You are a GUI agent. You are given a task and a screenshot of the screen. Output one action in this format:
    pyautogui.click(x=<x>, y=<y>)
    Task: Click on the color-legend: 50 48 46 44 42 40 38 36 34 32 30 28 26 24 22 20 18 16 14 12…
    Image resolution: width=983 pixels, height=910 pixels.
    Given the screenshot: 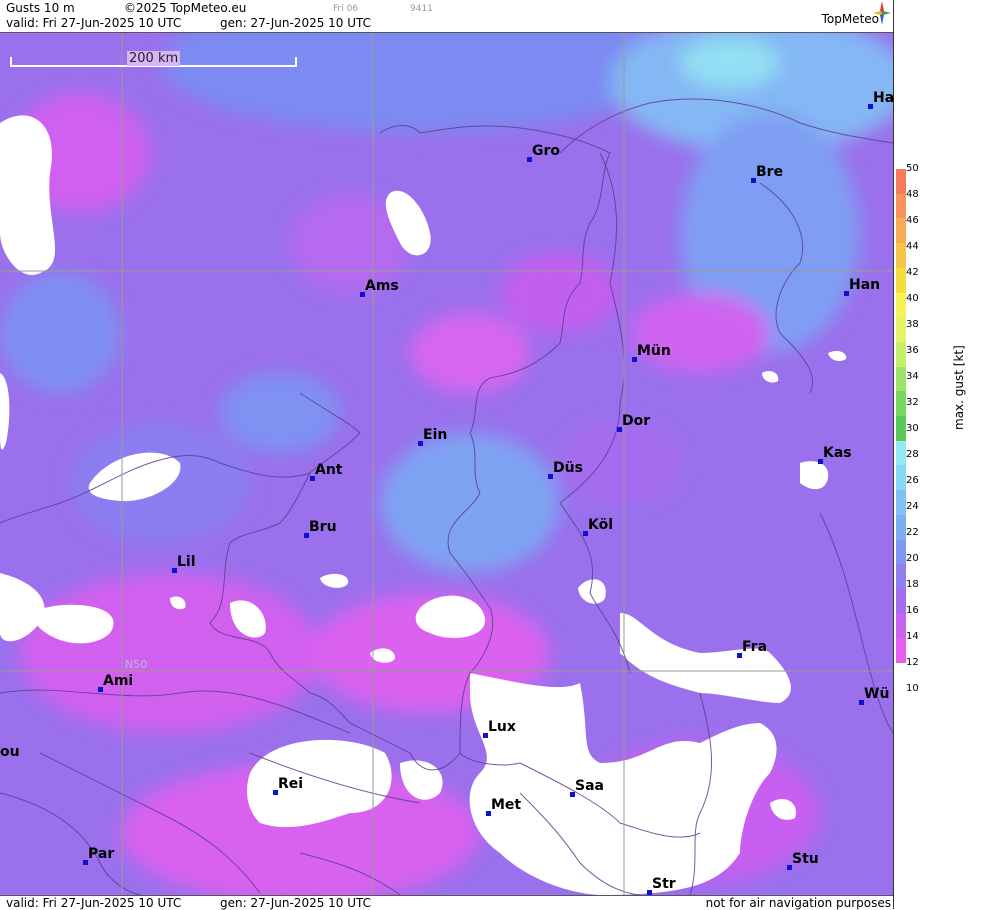 What is the action you would take?
    pyautogui.click(x=938, y=454)
    